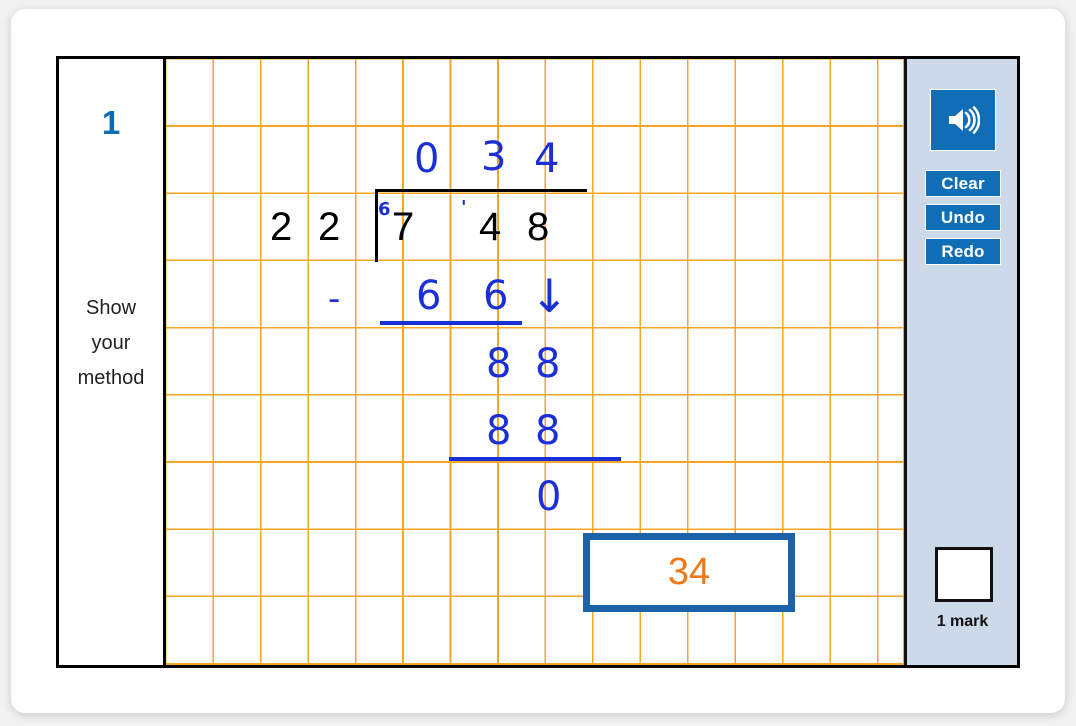 The width and height of the screenshot is (1076, 726). I want to click on question-label-column: 1 Show your method, so click(112, 362).